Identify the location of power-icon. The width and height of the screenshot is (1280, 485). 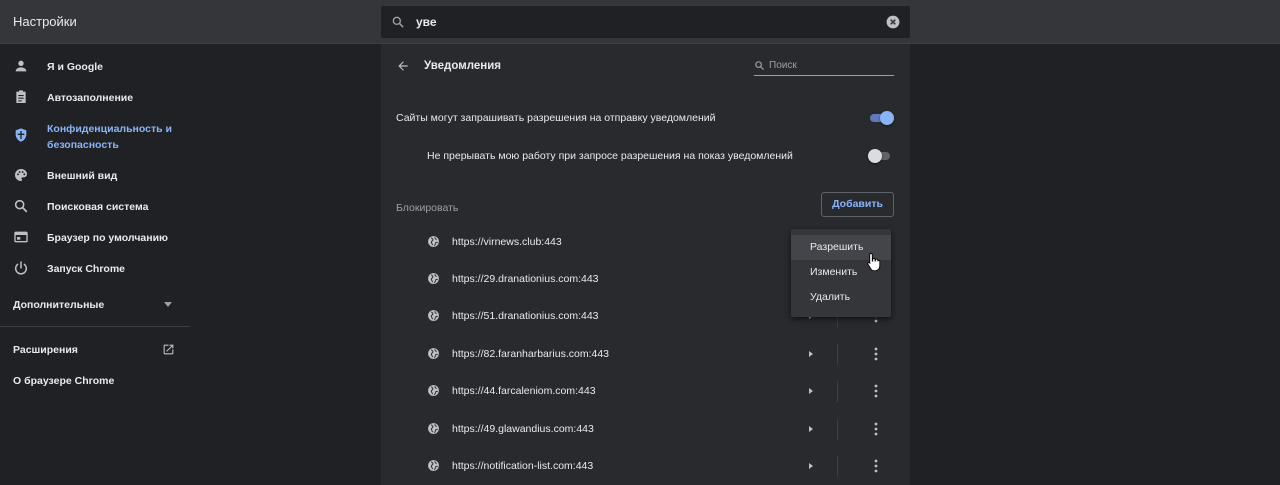
(21, 268).